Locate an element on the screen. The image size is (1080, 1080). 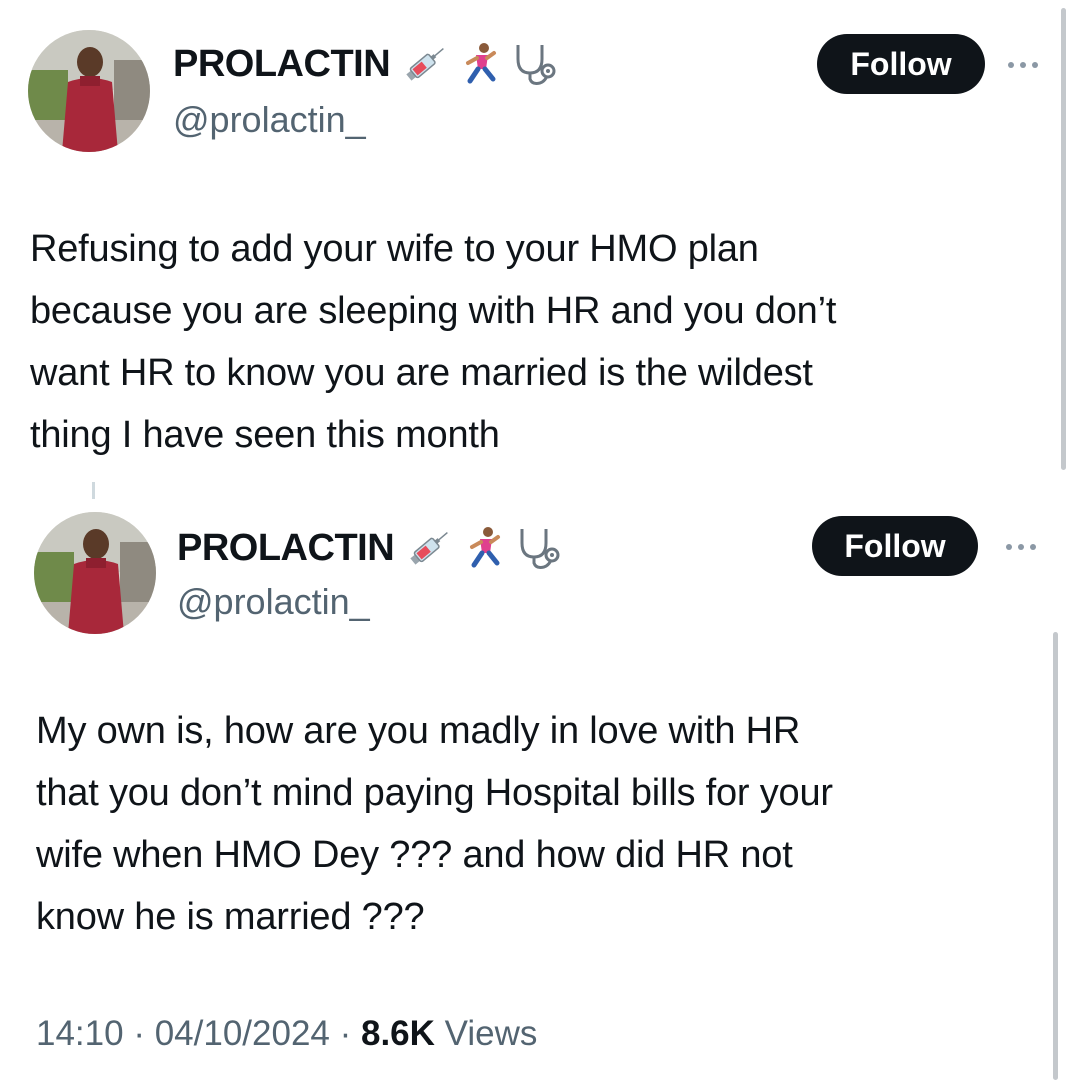
tweet-meta: 14:10 · 04/10/2024 · 8.6K Views is located at coordinates (286, 1034).